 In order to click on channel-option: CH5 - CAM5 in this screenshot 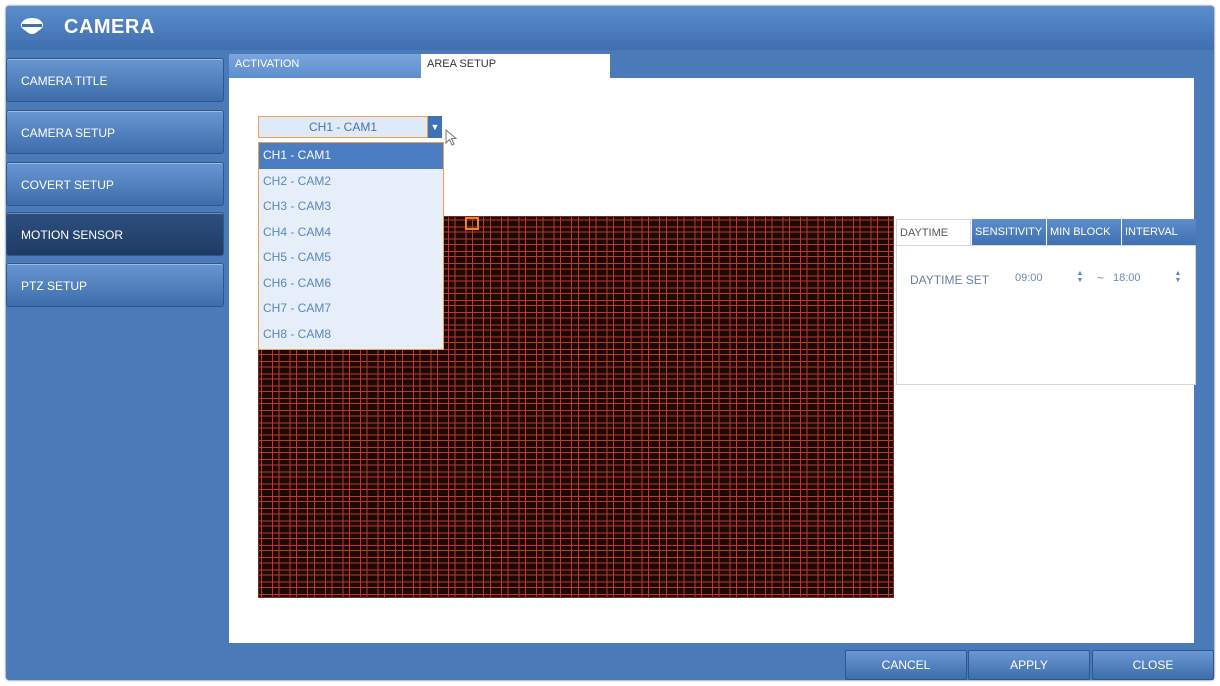, I will do `click(351, 258)`.